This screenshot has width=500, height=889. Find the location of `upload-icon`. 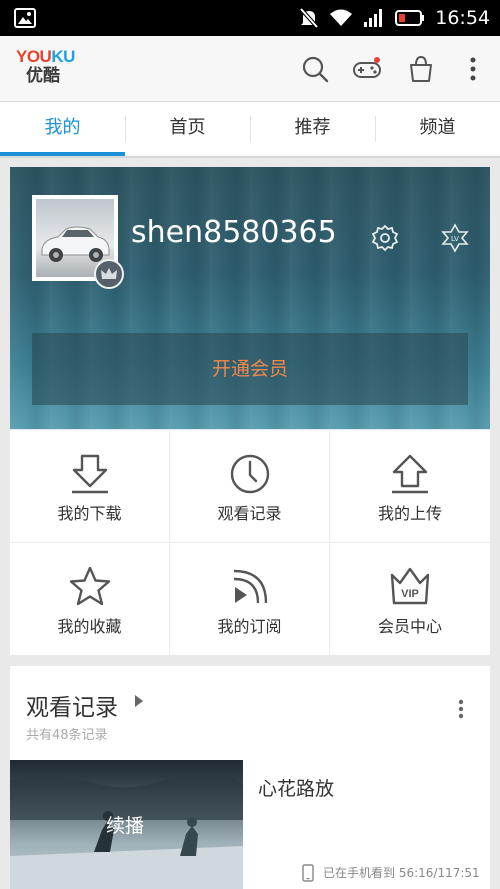

upload-icon is located at coordinates (410, 474).